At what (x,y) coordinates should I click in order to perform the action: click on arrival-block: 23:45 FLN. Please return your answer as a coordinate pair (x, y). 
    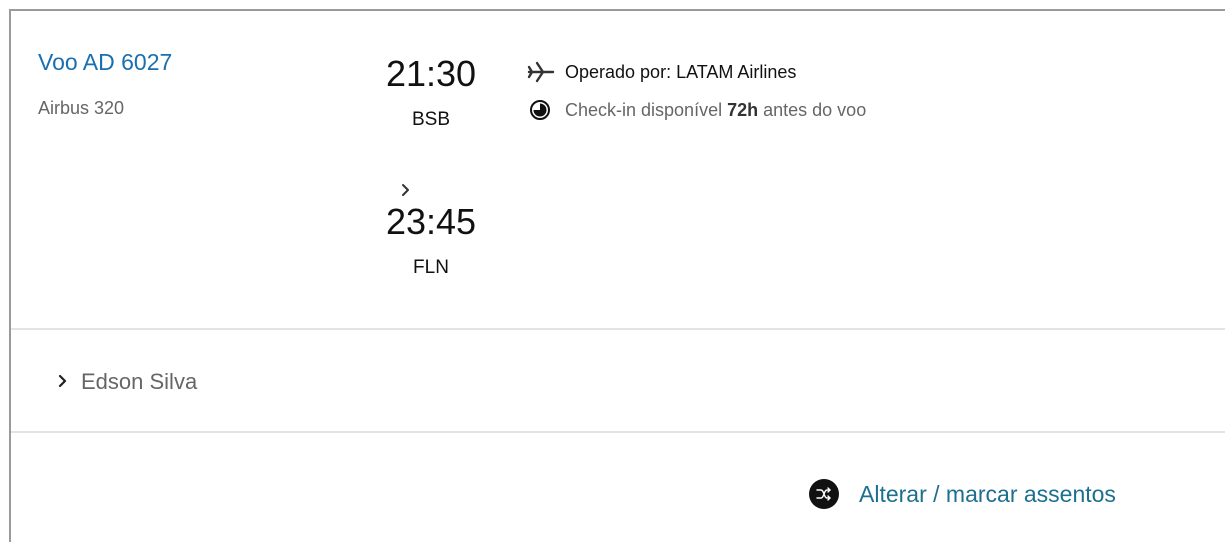
    Looking at the image, I should click on (431, 239).